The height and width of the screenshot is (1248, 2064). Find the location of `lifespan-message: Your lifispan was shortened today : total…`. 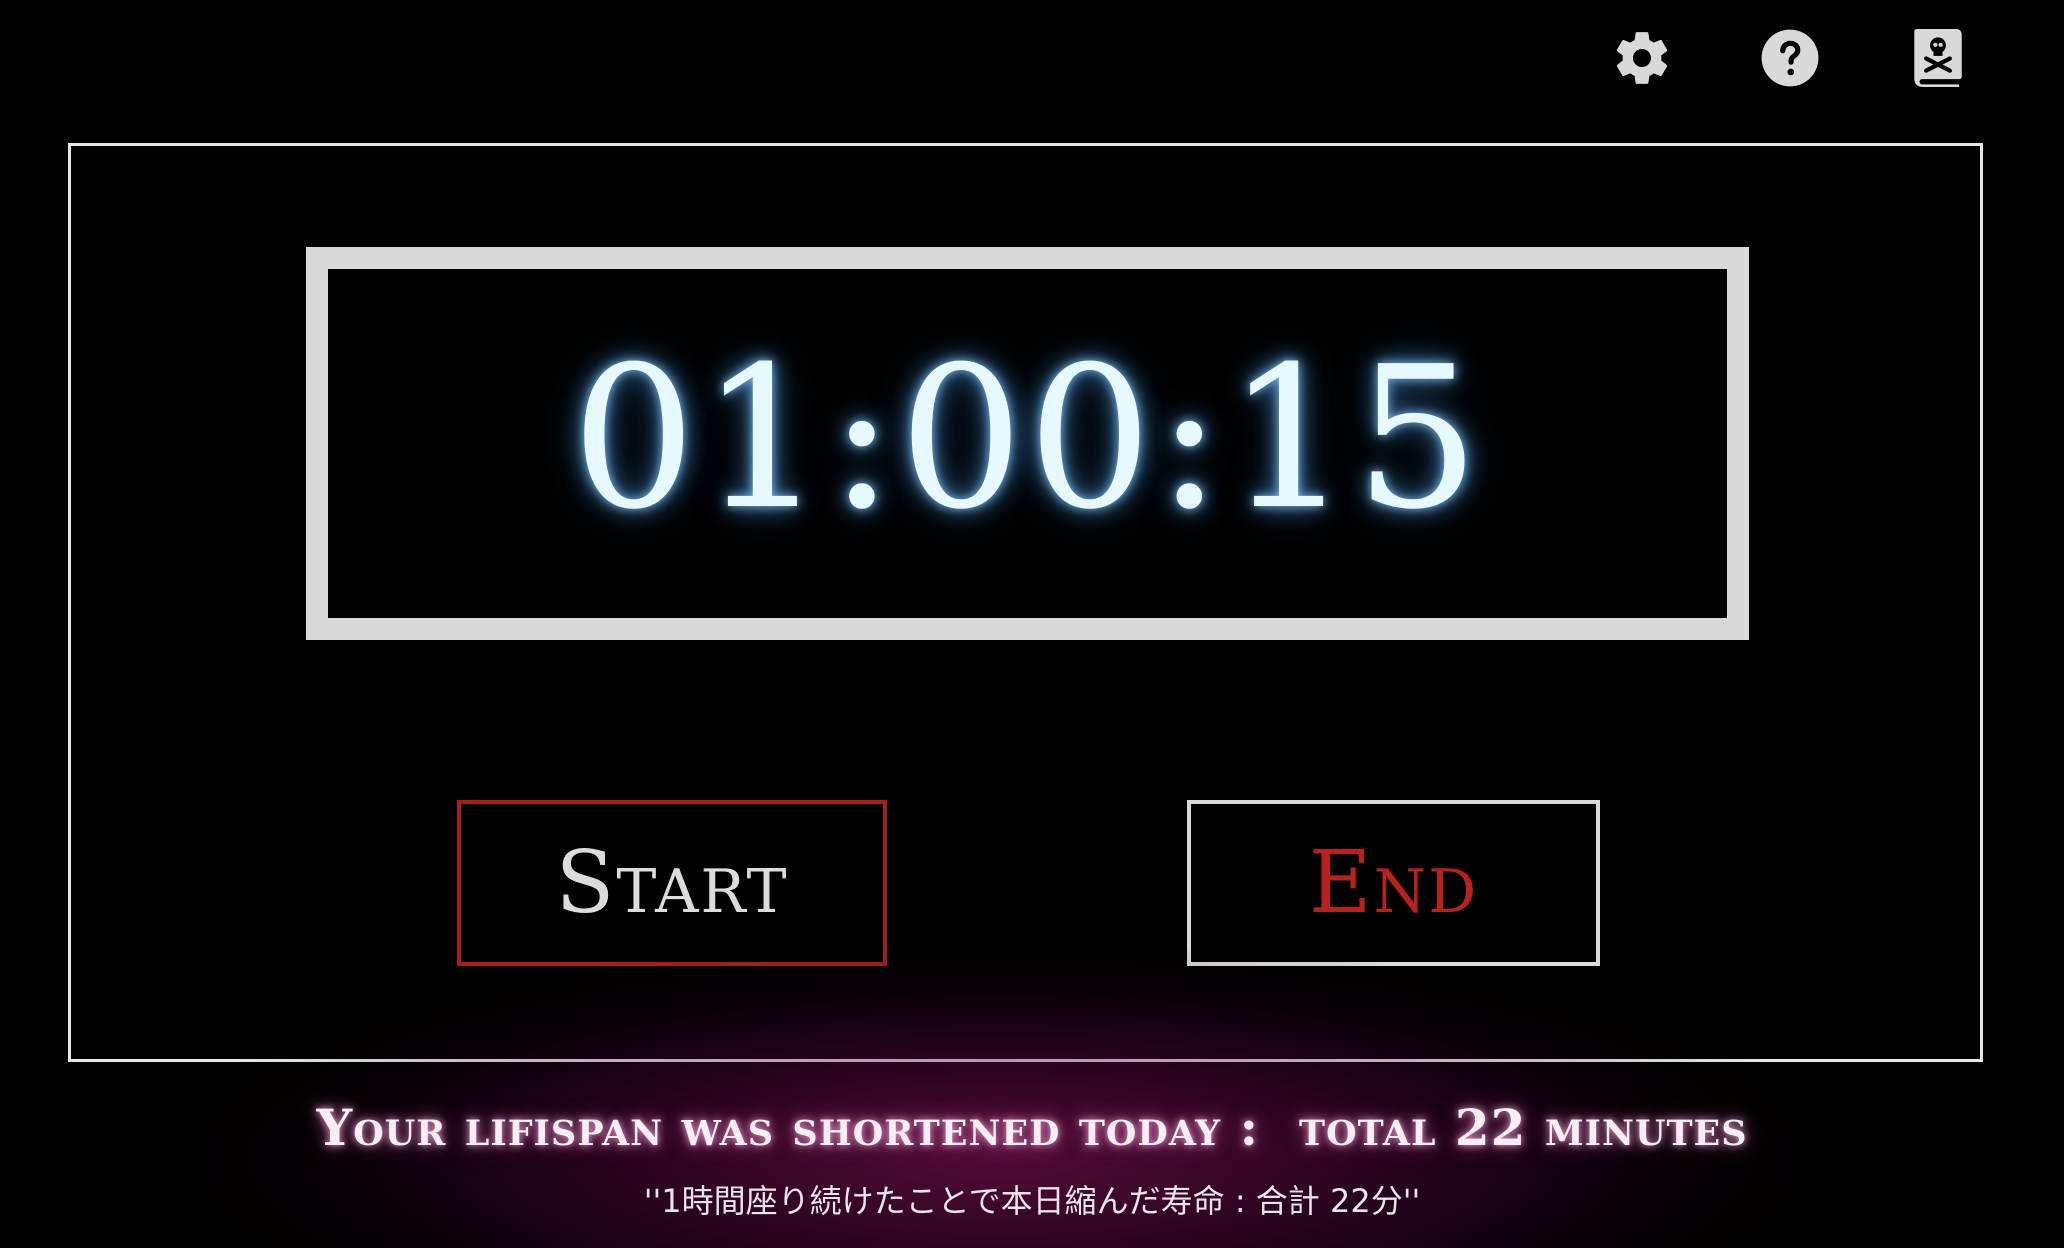

lifespan-message: Your lifispan was shortened today : total… is located at coordinates (1032, 1127).